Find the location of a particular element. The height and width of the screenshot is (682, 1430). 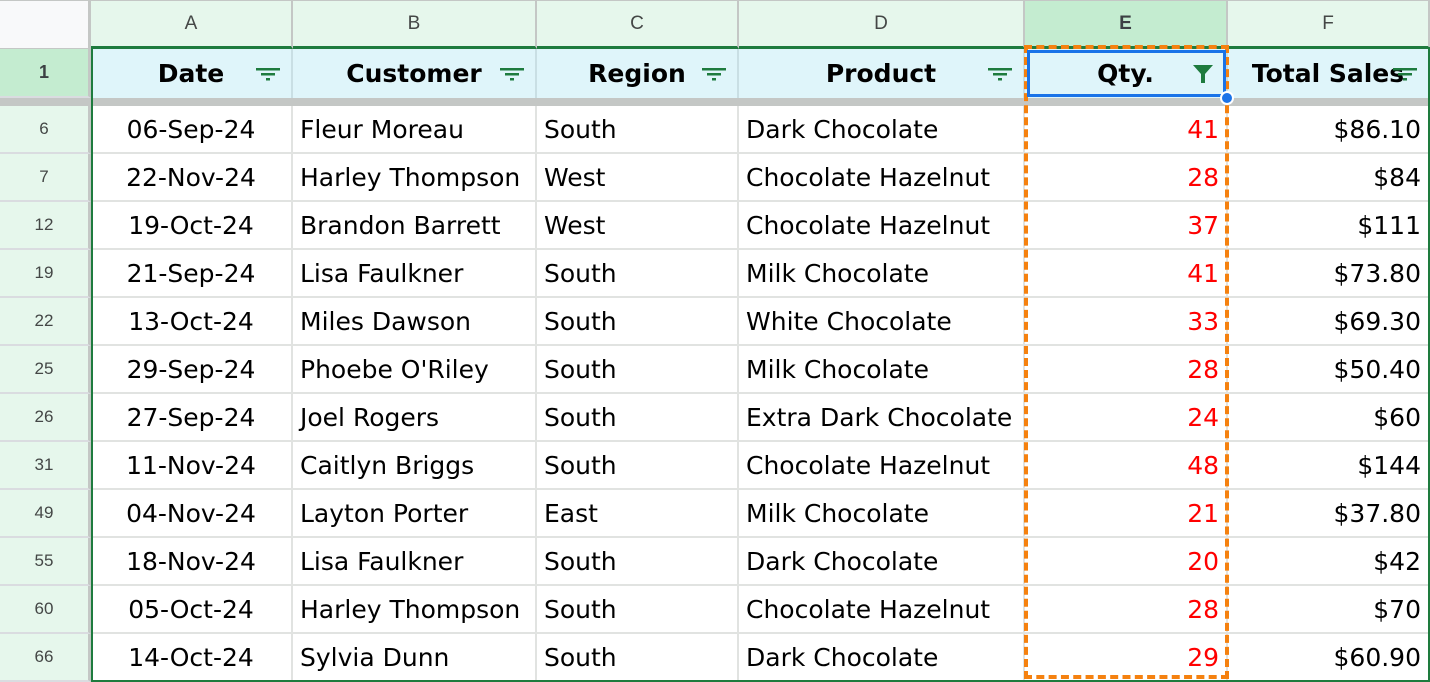

qty-cell: 33 is located at coordinates (1126, 322).